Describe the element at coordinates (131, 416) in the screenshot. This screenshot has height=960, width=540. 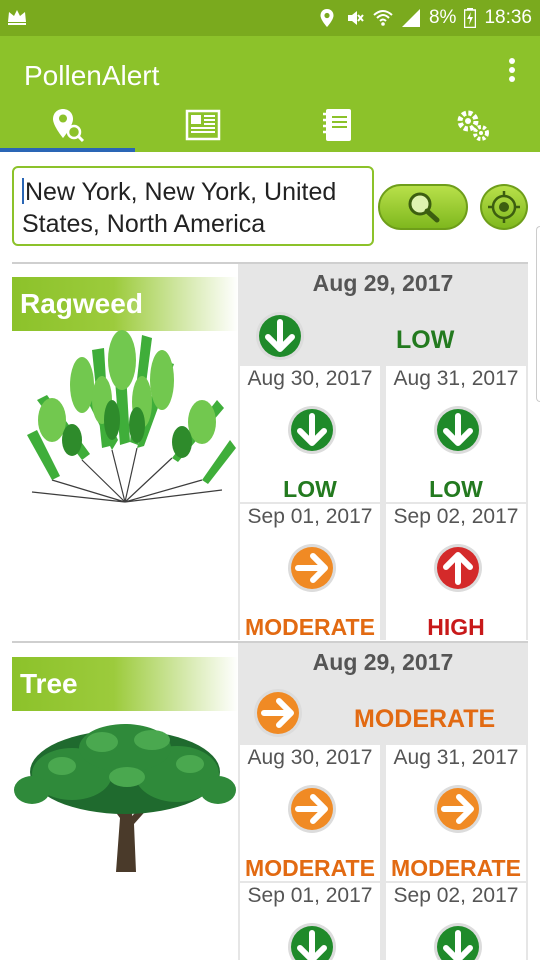
I see `ragweed-image` at that location.